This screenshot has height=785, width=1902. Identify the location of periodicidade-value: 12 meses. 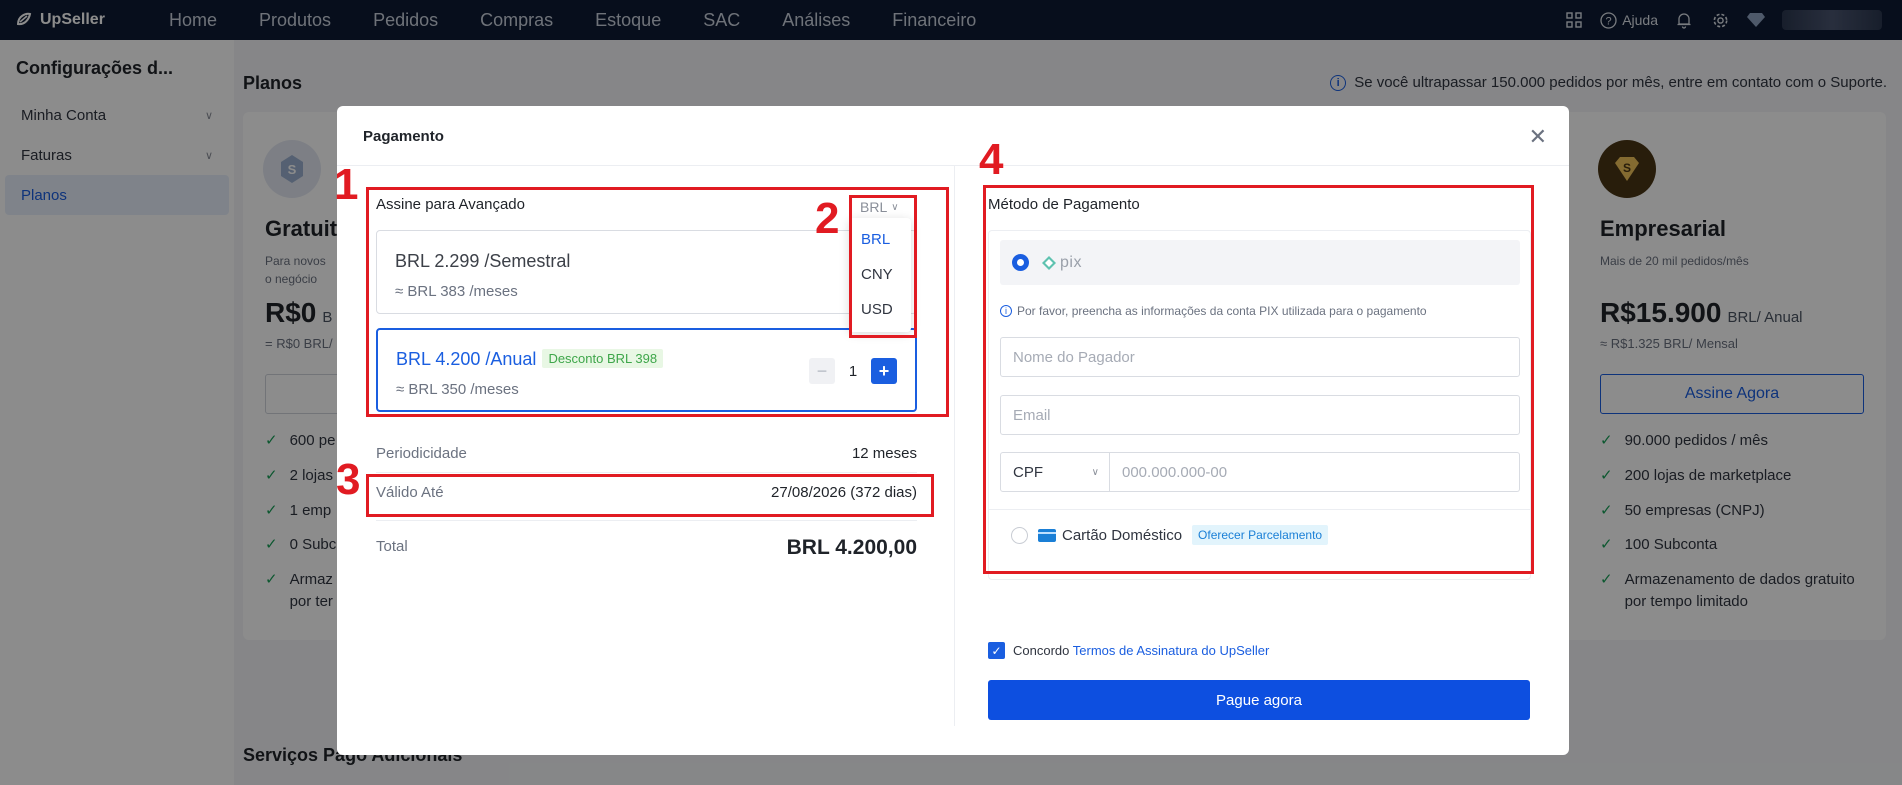
(884, 453).